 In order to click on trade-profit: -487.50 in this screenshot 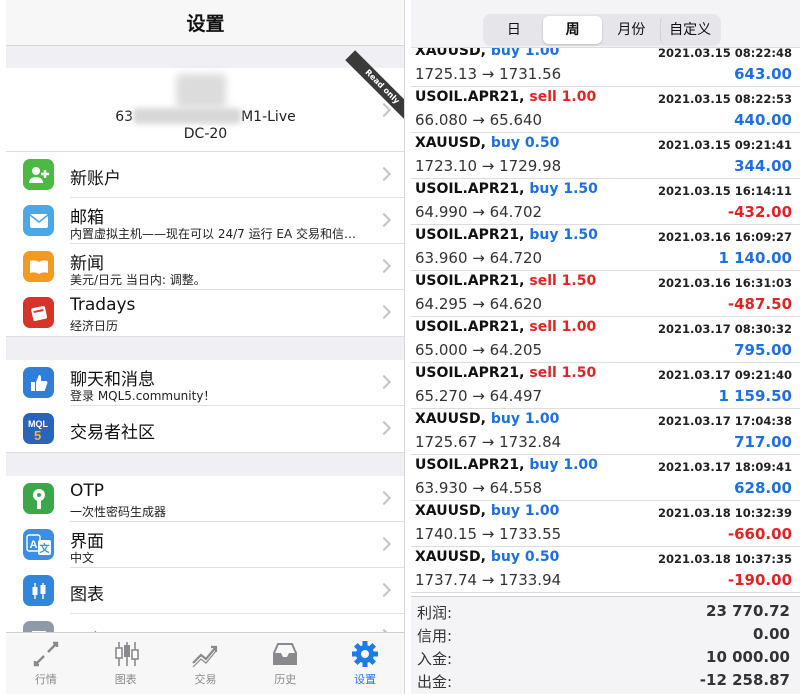, I will do `click(759, 304)`.